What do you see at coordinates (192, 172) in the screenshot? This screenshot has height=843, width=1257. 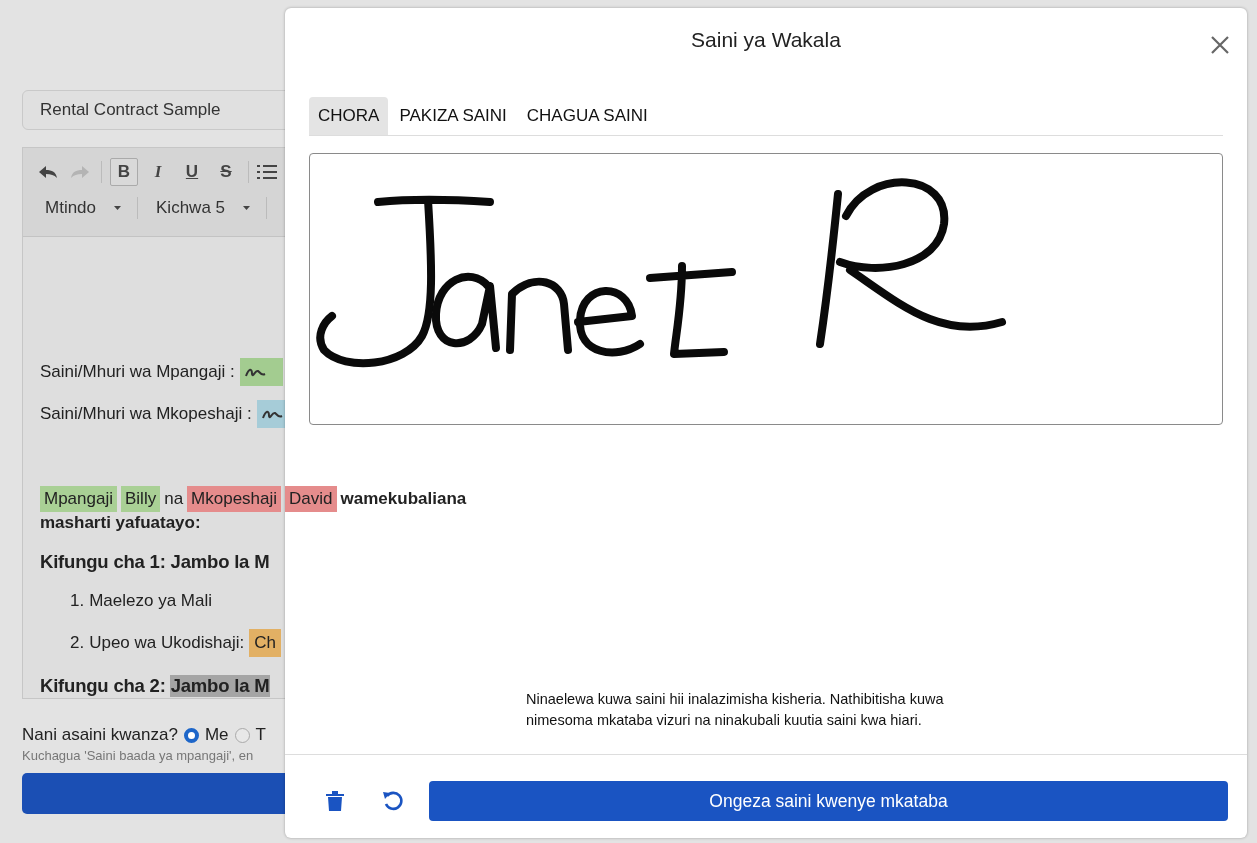 I see `underline-button: U` at bounding box center [192, 172].